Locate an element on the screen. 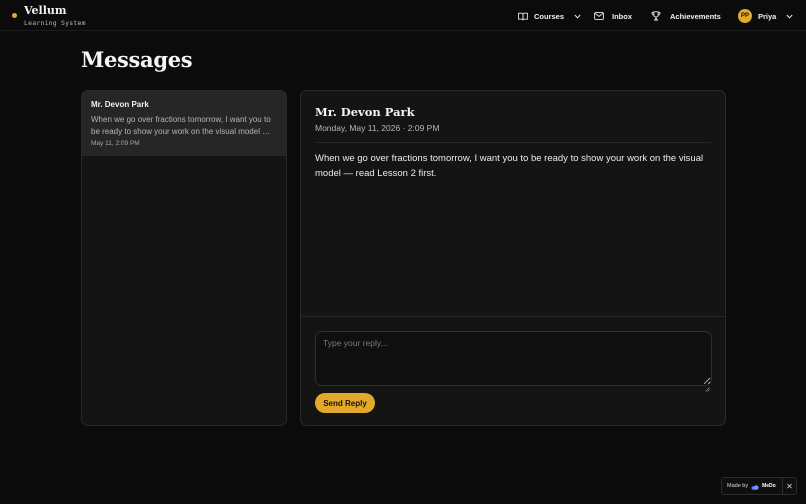 Image resolution: width=806 pixels, height=504 pixels. detail-sender: Mr. Devon Park is located at coordinates (365, 112).